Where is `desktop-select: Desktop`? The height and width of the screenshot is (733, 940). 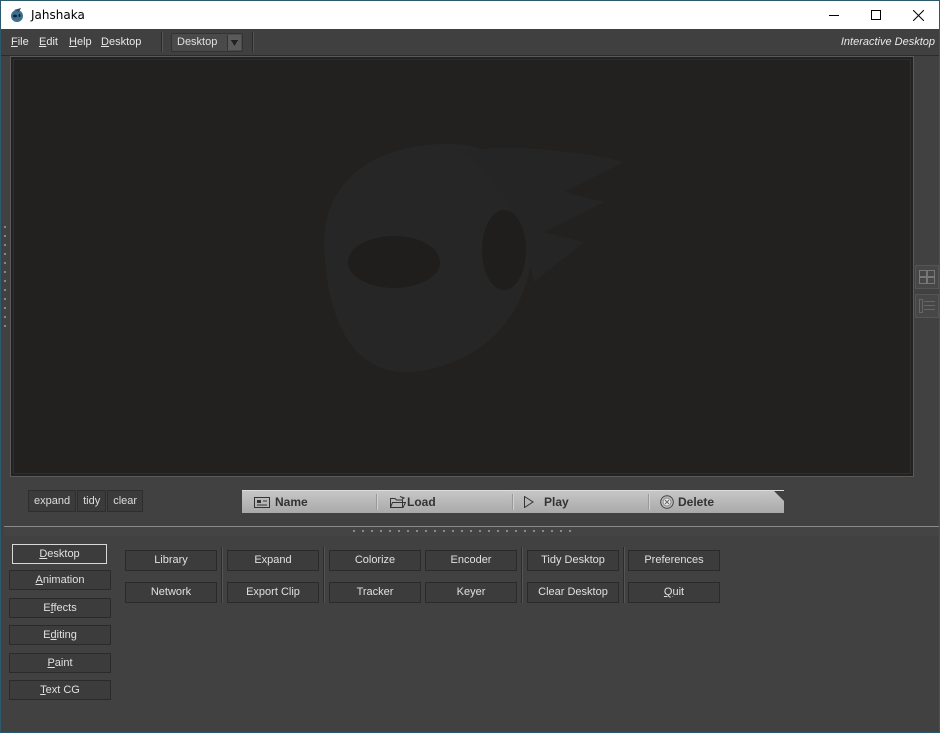
desktop-select: Desktop is located at coordinates (207, 42).